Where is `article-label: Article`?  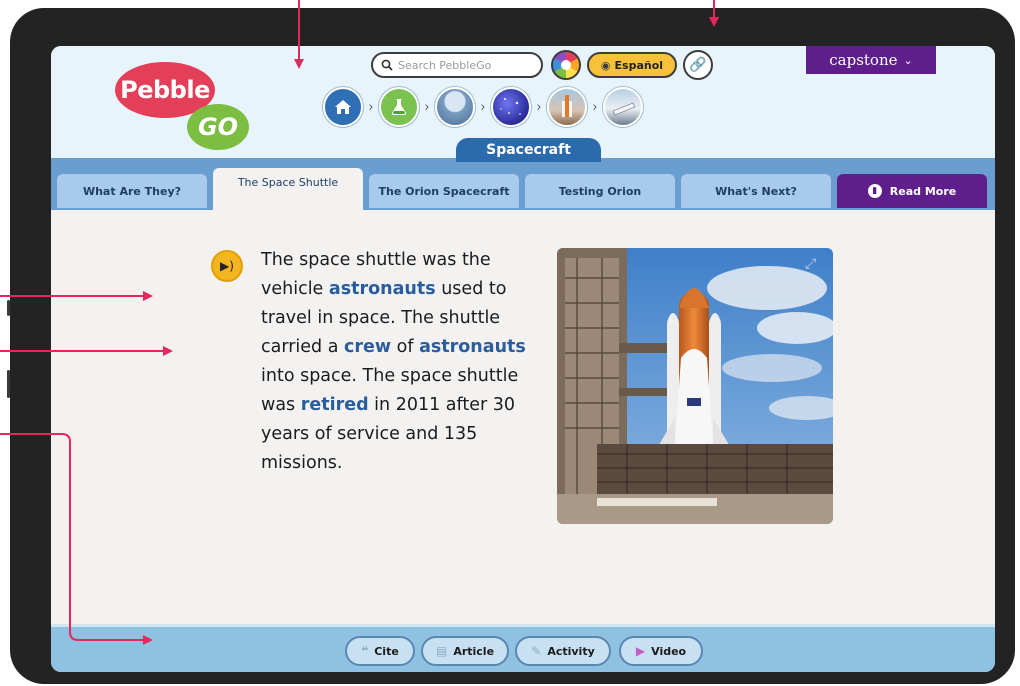 article-label: Article is located at coordinates (474, 651).